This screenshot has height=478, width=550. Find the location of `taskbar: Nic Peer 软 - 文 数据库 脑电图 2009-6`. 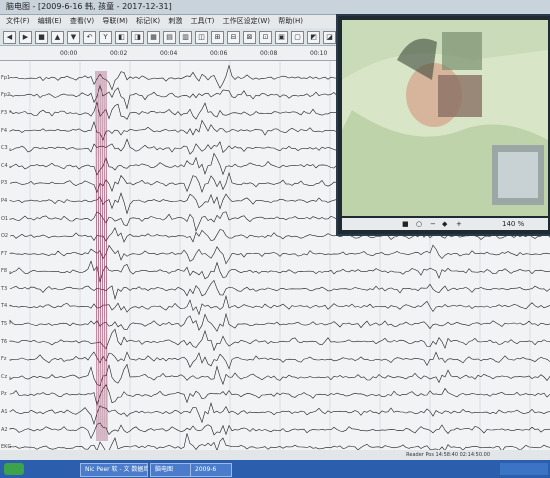

taskbar: Nic Peer 软 - 文 数据库 脑电图 2009-6 is located at coordinates (275, 469).